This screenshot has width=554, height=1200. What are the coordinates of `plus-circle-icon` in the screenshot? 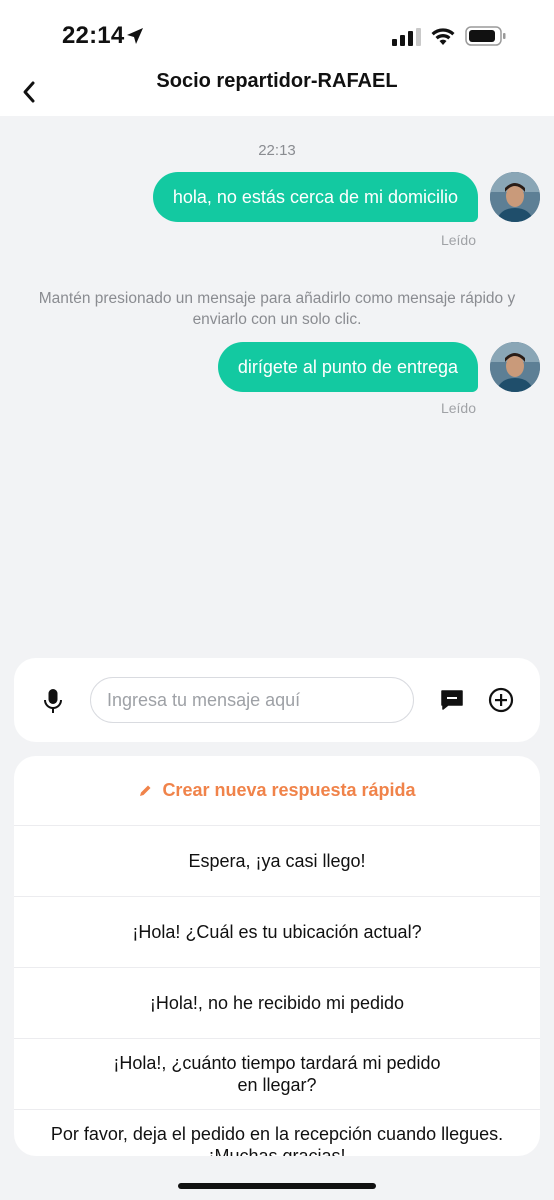 It's located at (501, 700).